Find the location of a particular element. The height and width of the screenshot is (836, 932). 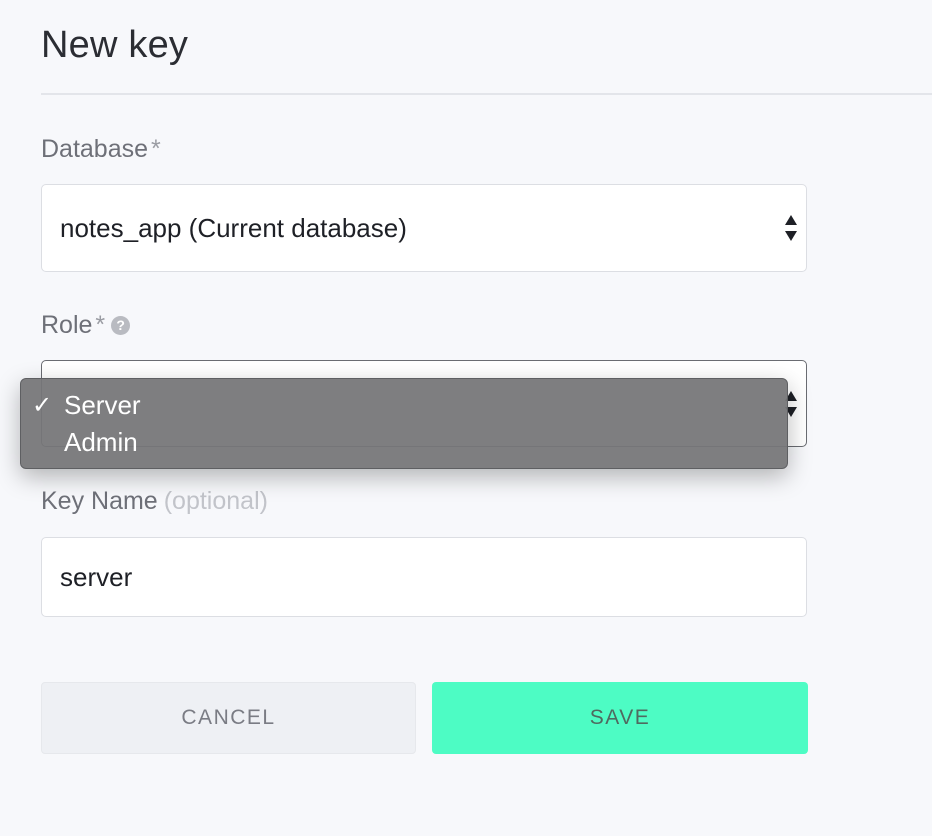

role-option-admin: Admin is located at coordinates (404, 442).